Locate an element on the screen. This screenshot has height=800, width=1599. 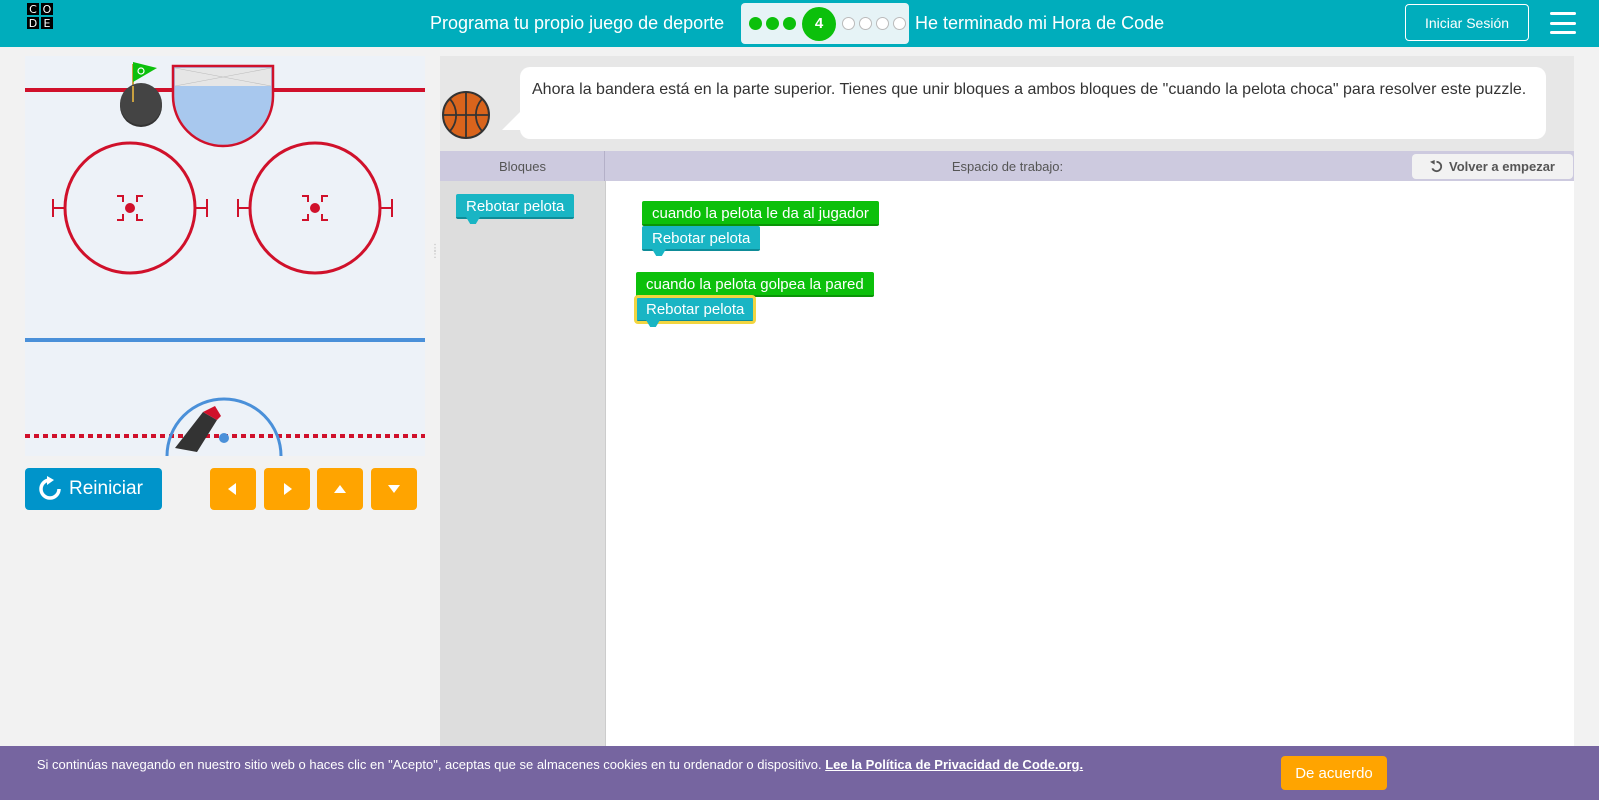
bubble-tail is located at coordinates (512, 120).